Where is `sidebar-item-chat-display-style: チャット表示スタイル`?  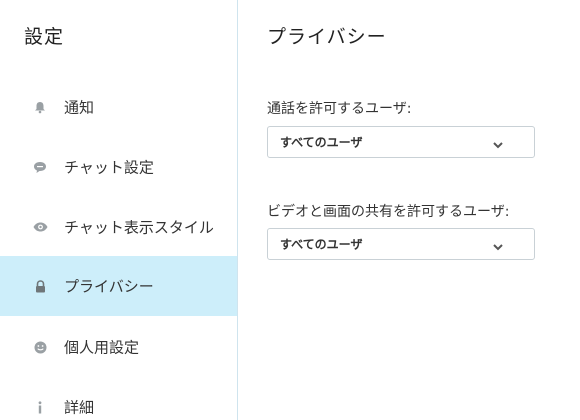
sidebar-item-chat-display-style: チャット表示スタイル is located at coordinates (118, 227).